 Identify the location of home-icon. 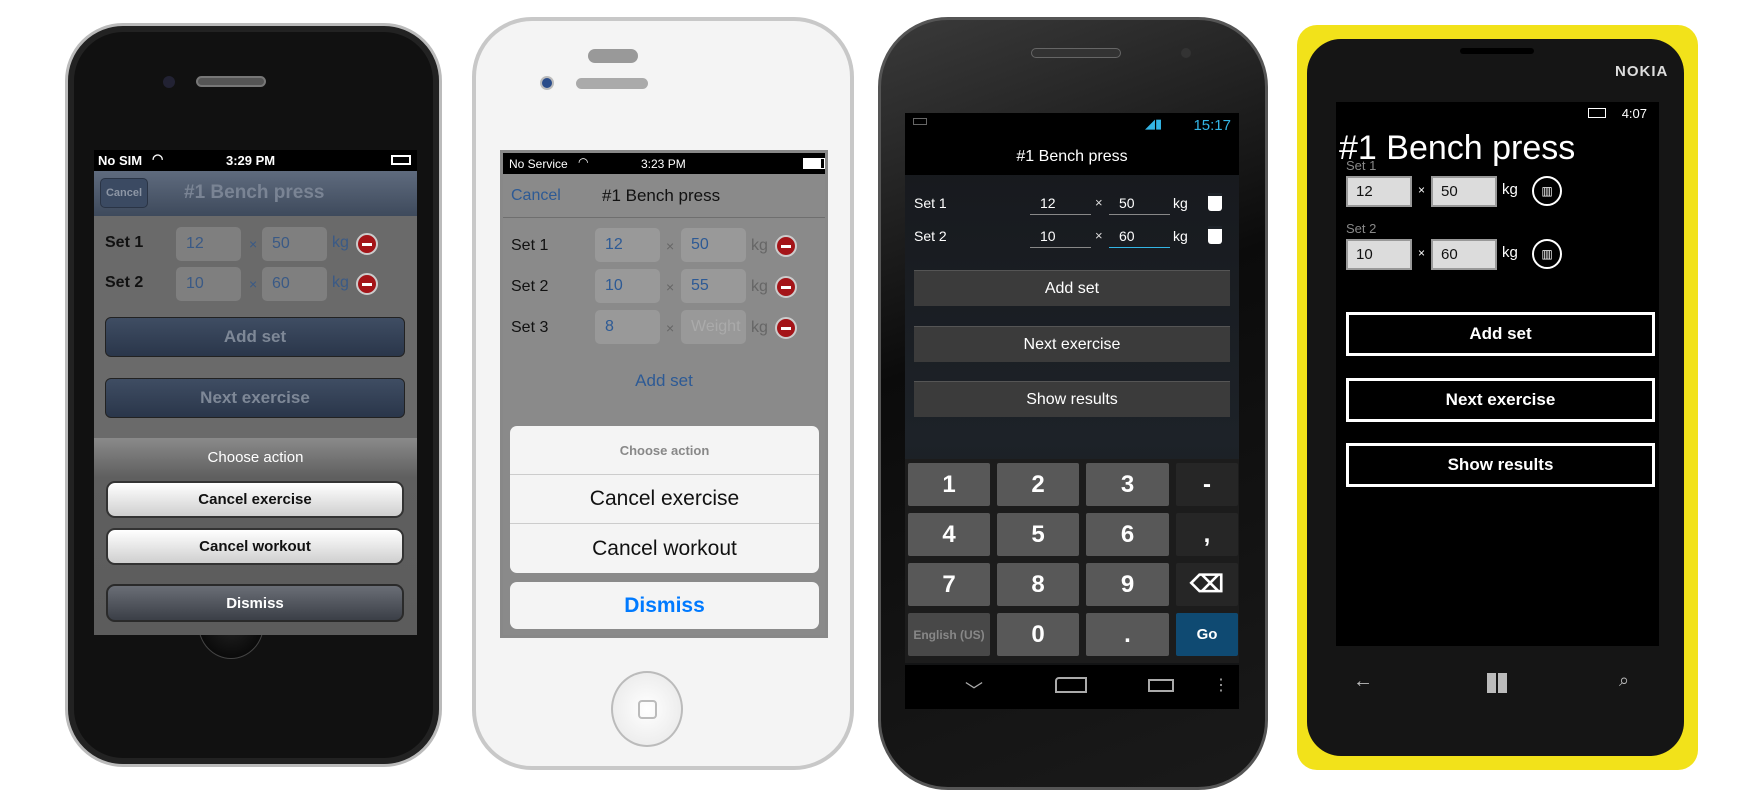
(1071, 685).